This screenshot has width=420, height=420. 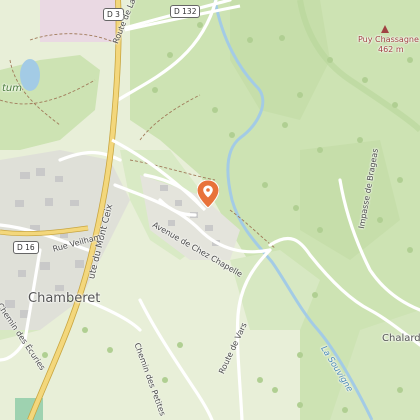 I want to click on road-shield-d132: D 132, so click(x=185, y=11).